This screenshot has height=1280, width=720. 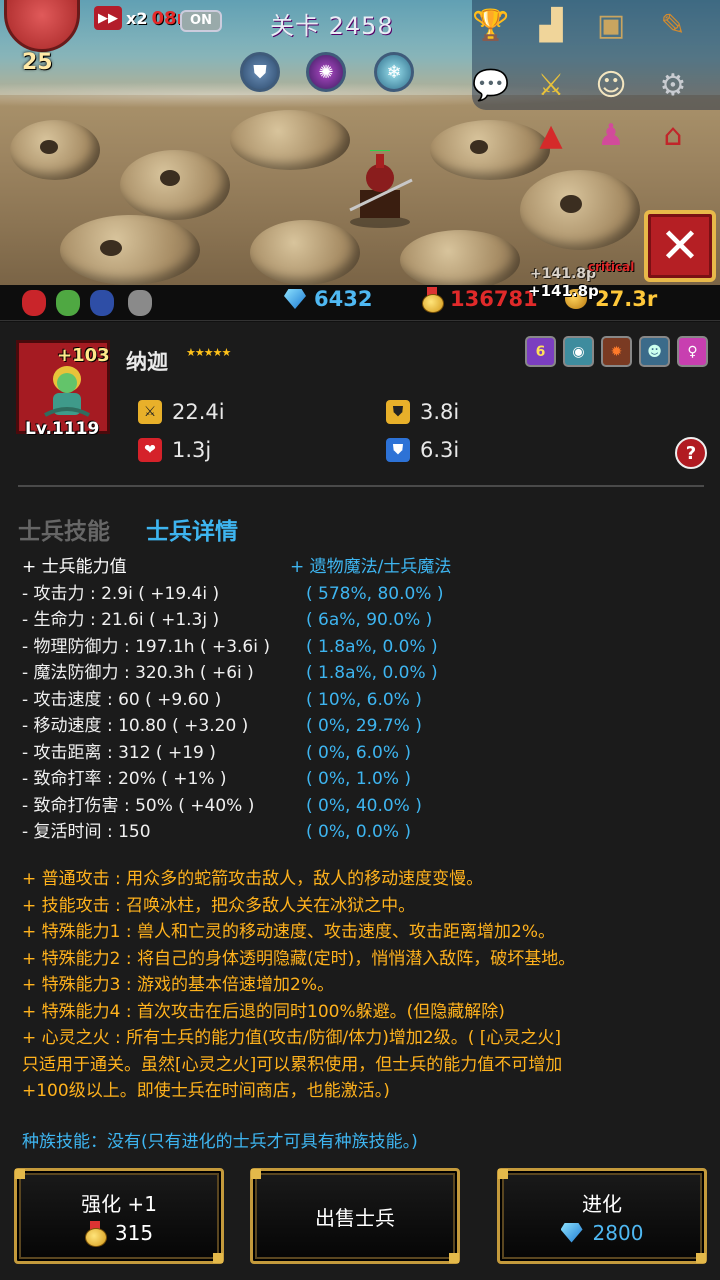 What do you see at coordinates (355, 1216) in the screenshot?
I see `sell-soldier-button: 出售士兵` at bounding box center [355, 1216].